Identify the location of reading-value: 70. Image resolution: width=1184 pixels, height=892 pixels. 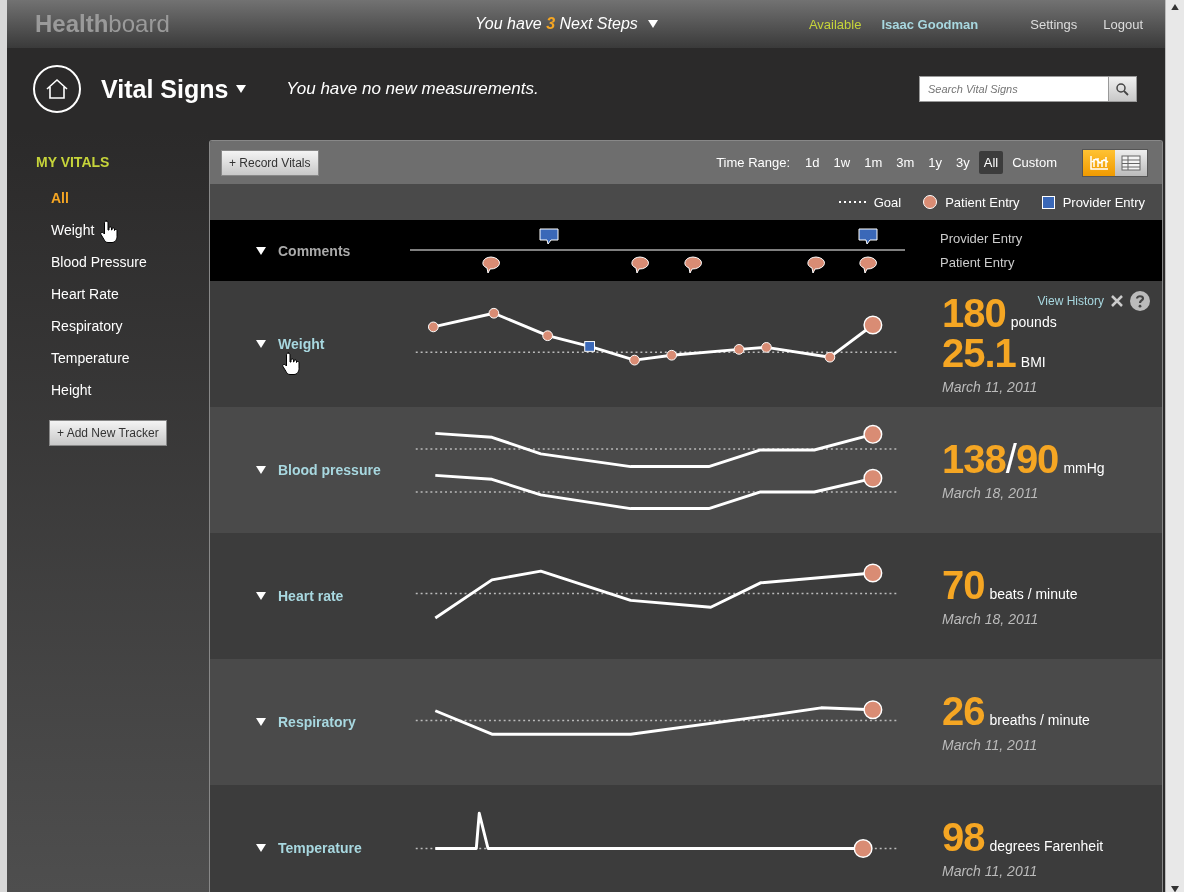
(963, 585).